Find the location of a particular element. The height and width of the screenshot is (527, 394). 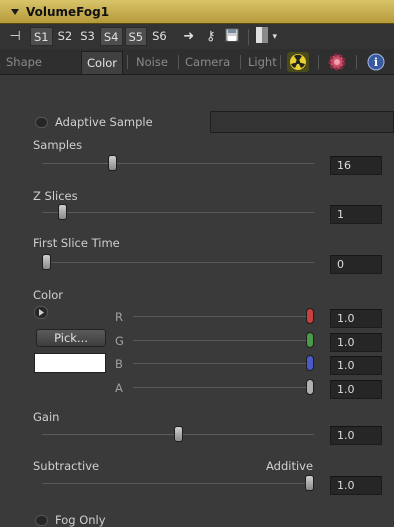

adaptive-sample-label: Adaptive Sample is located at coordinates (104, 122).